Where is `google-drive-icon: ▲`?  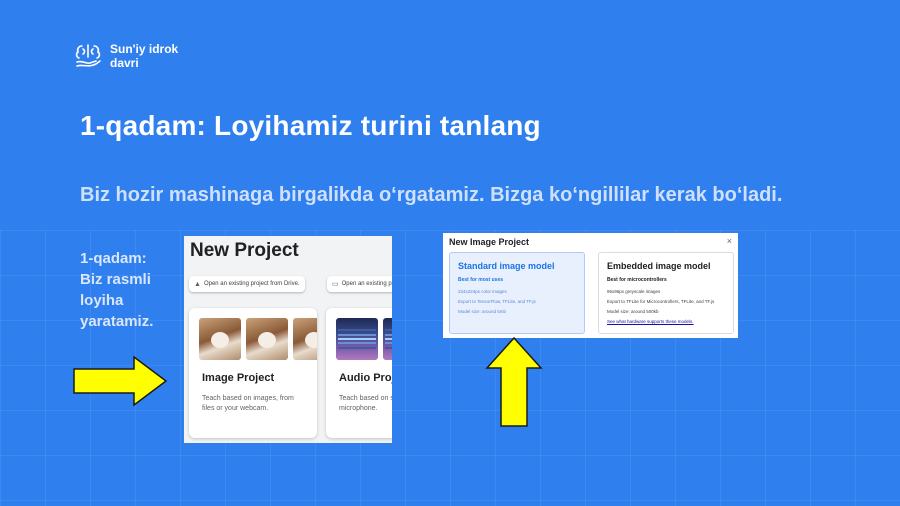
google-drive-icon: ▲ is located at coordinates (197, 284).